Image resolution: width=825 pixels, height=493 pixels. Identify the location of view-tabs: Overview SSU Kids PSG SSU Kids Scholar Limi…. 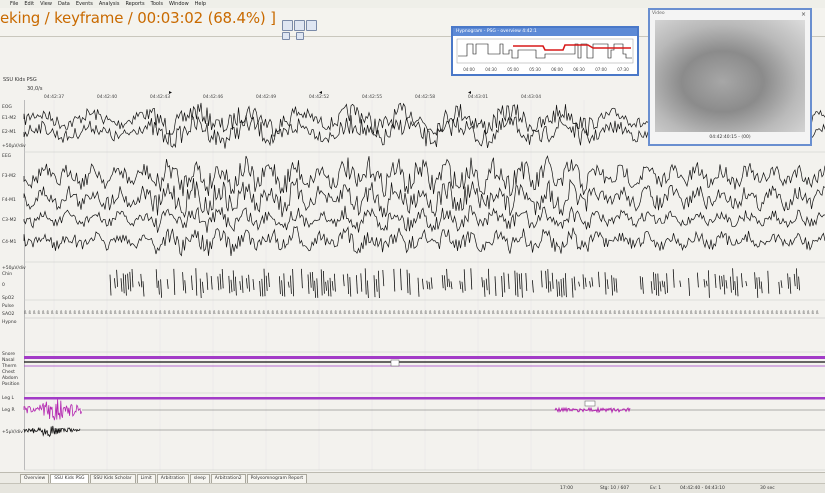
(412, 478).